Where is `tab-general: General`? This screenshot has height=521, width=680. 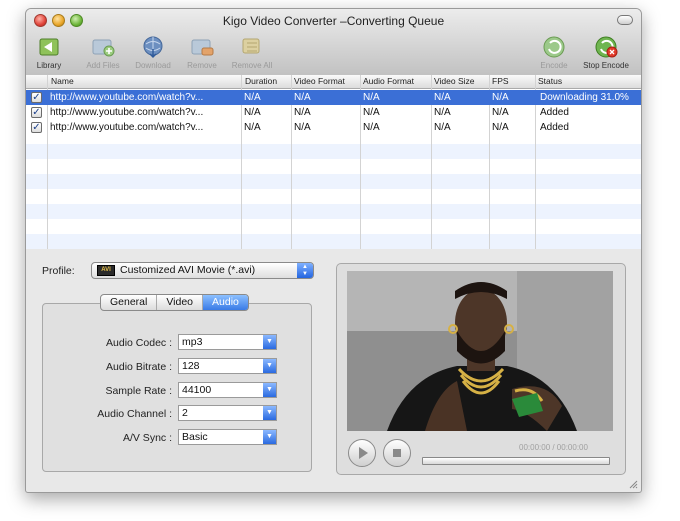
tab-general: General is located at coordinates (129, 302).